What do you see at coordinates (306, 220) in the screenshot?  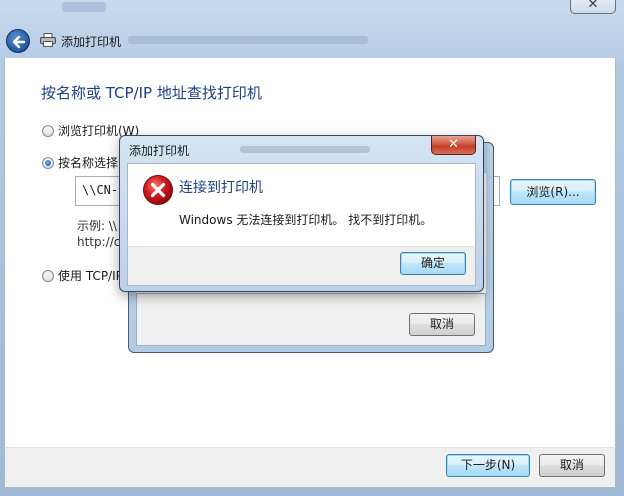 I see `error-message: Windows 无法连接到打印机。 找不到打印机。` at bounding box center [306, 220].